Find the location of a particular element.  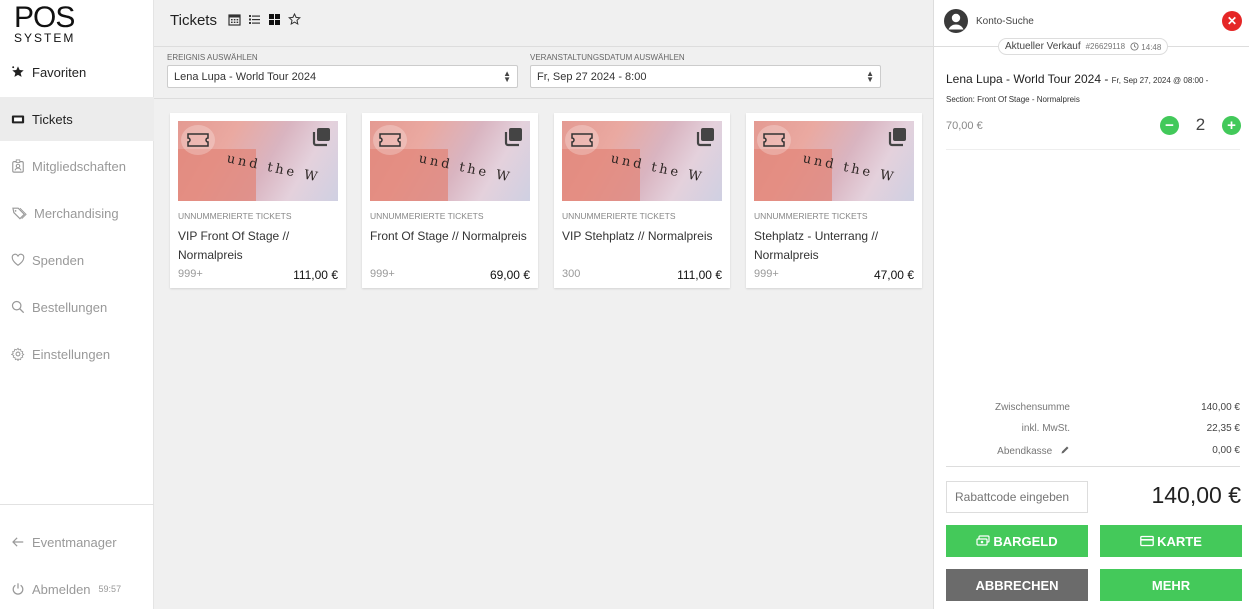

card-button: KARTE is located at coordinates (1171, 541).